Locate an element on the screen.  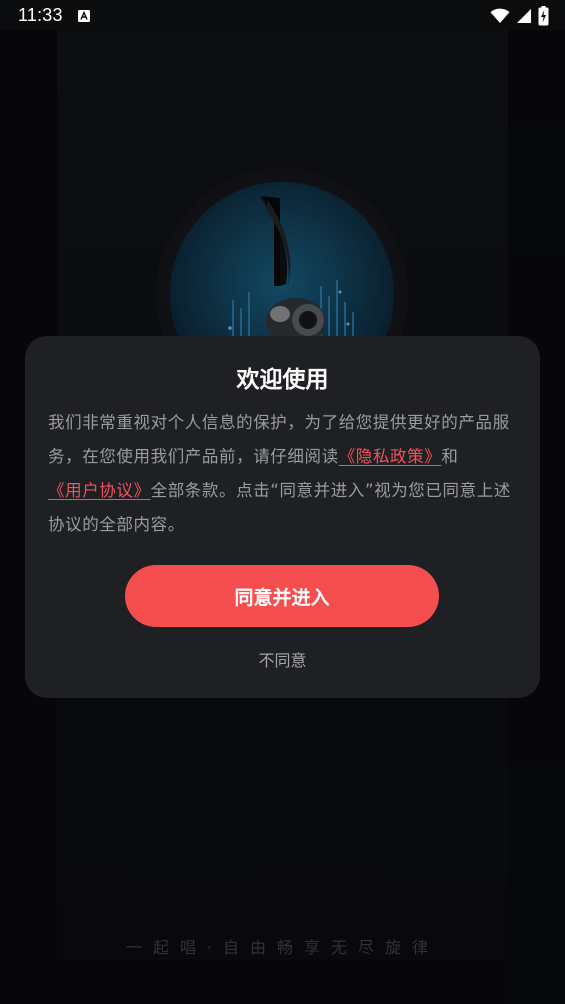
user-agreement-link: 《用户协议》 is located at coordinates (99, 490).